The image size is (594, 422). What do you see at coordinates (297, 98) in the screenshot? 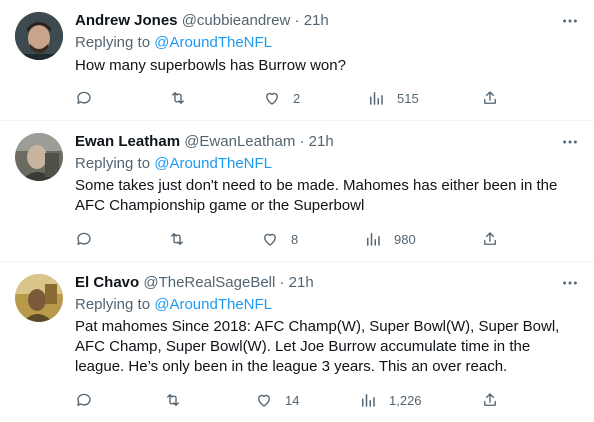
I see `like-count: 2` at bounding box center [297, 98].